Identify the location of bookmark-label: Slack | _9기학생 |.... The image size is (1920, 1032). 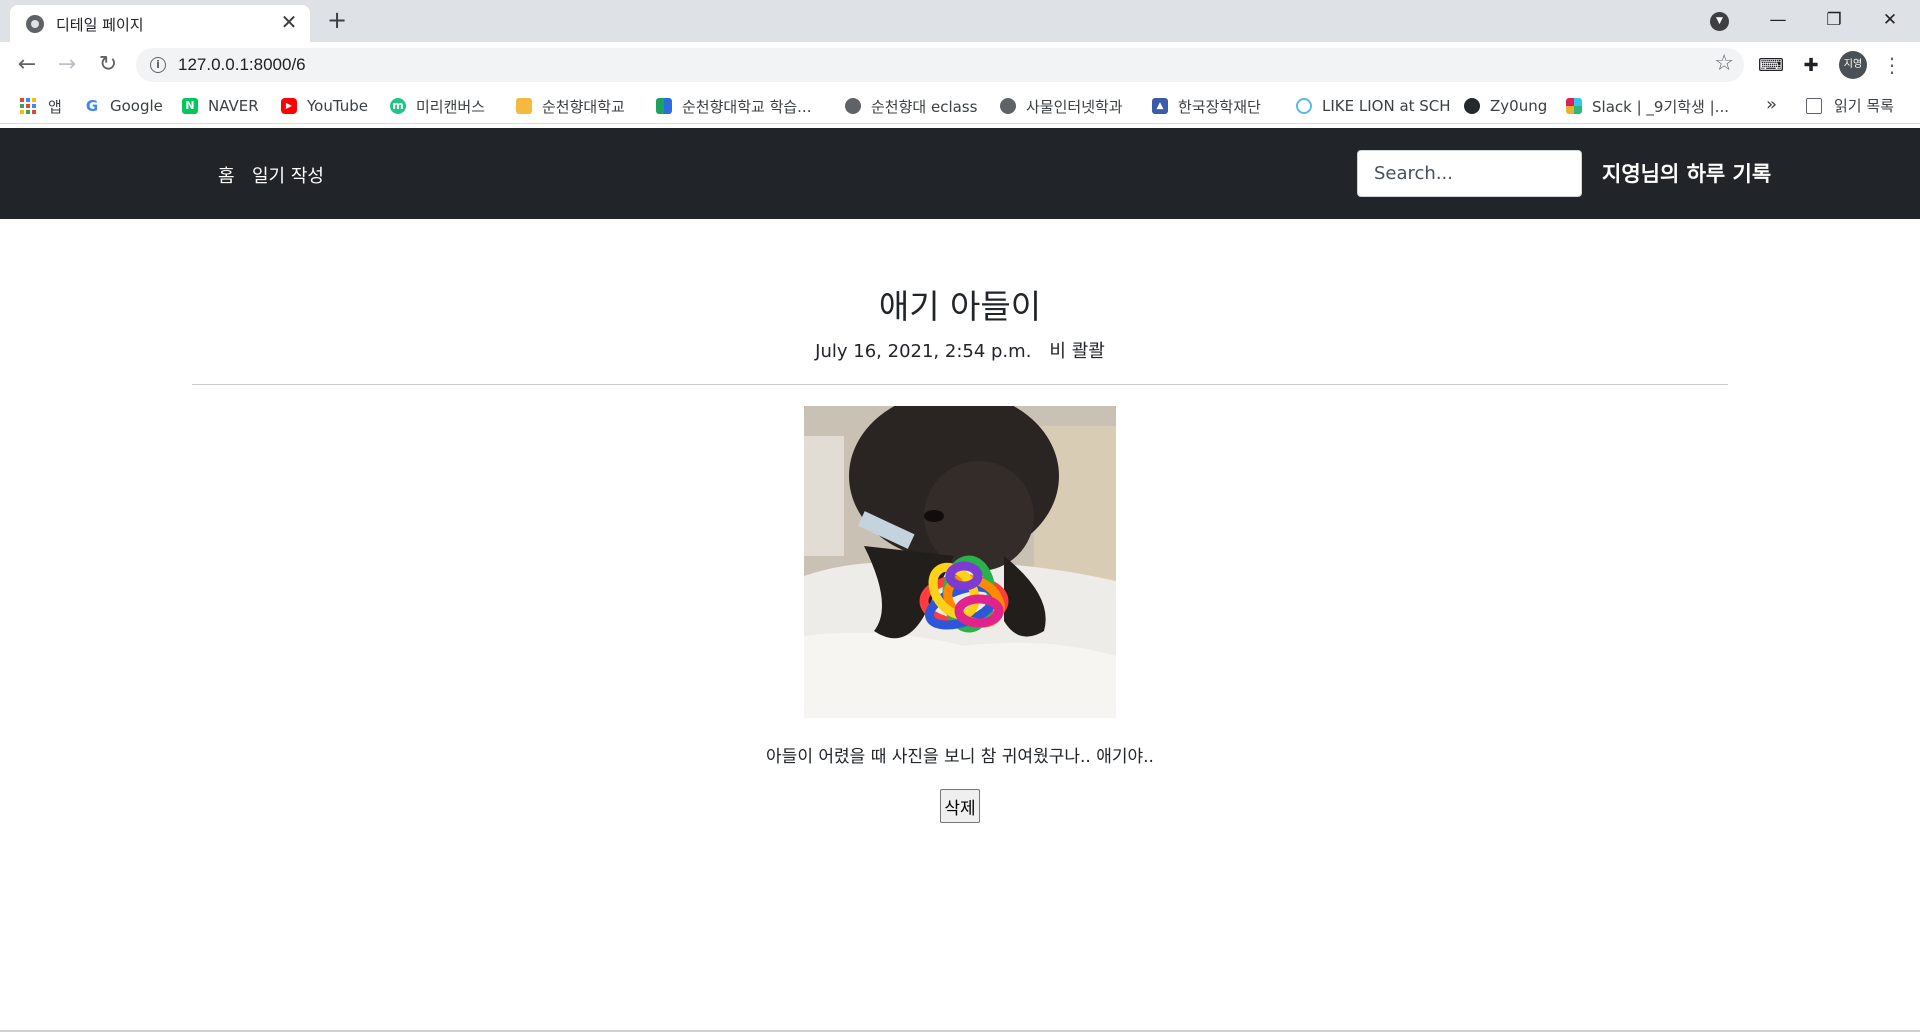
(1660, 106).